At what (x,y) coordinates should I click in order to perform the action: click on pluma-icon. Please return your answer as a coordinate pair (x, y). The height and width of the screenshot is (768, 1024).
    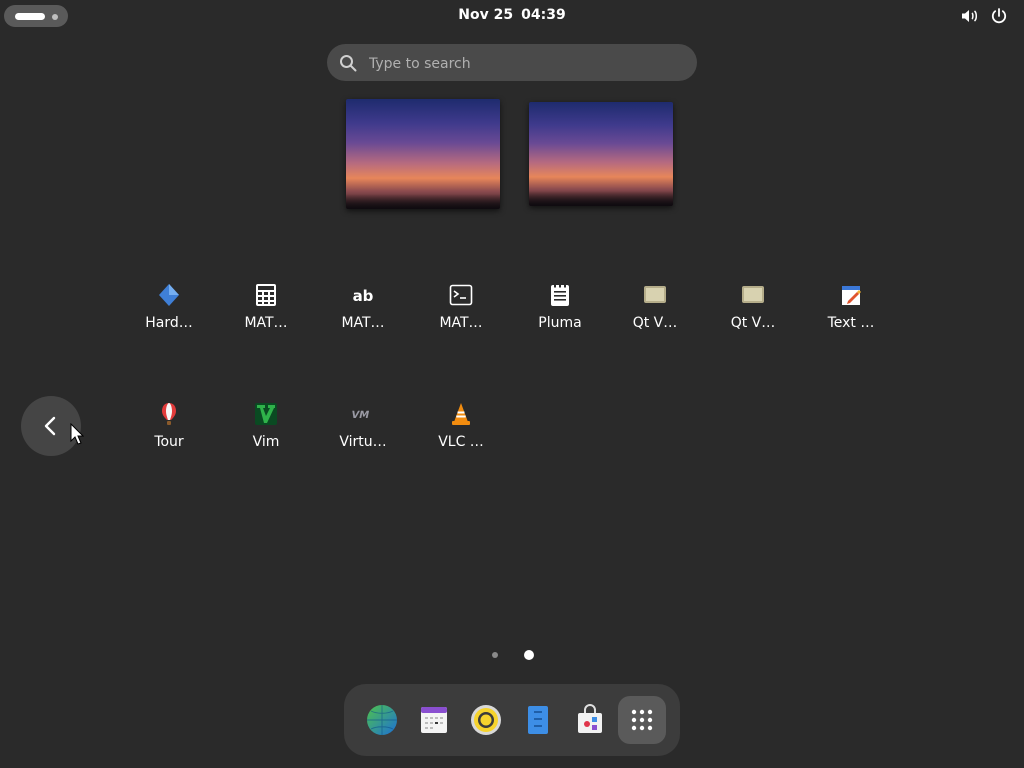
    Looking at the image, I should click on (560, 294).